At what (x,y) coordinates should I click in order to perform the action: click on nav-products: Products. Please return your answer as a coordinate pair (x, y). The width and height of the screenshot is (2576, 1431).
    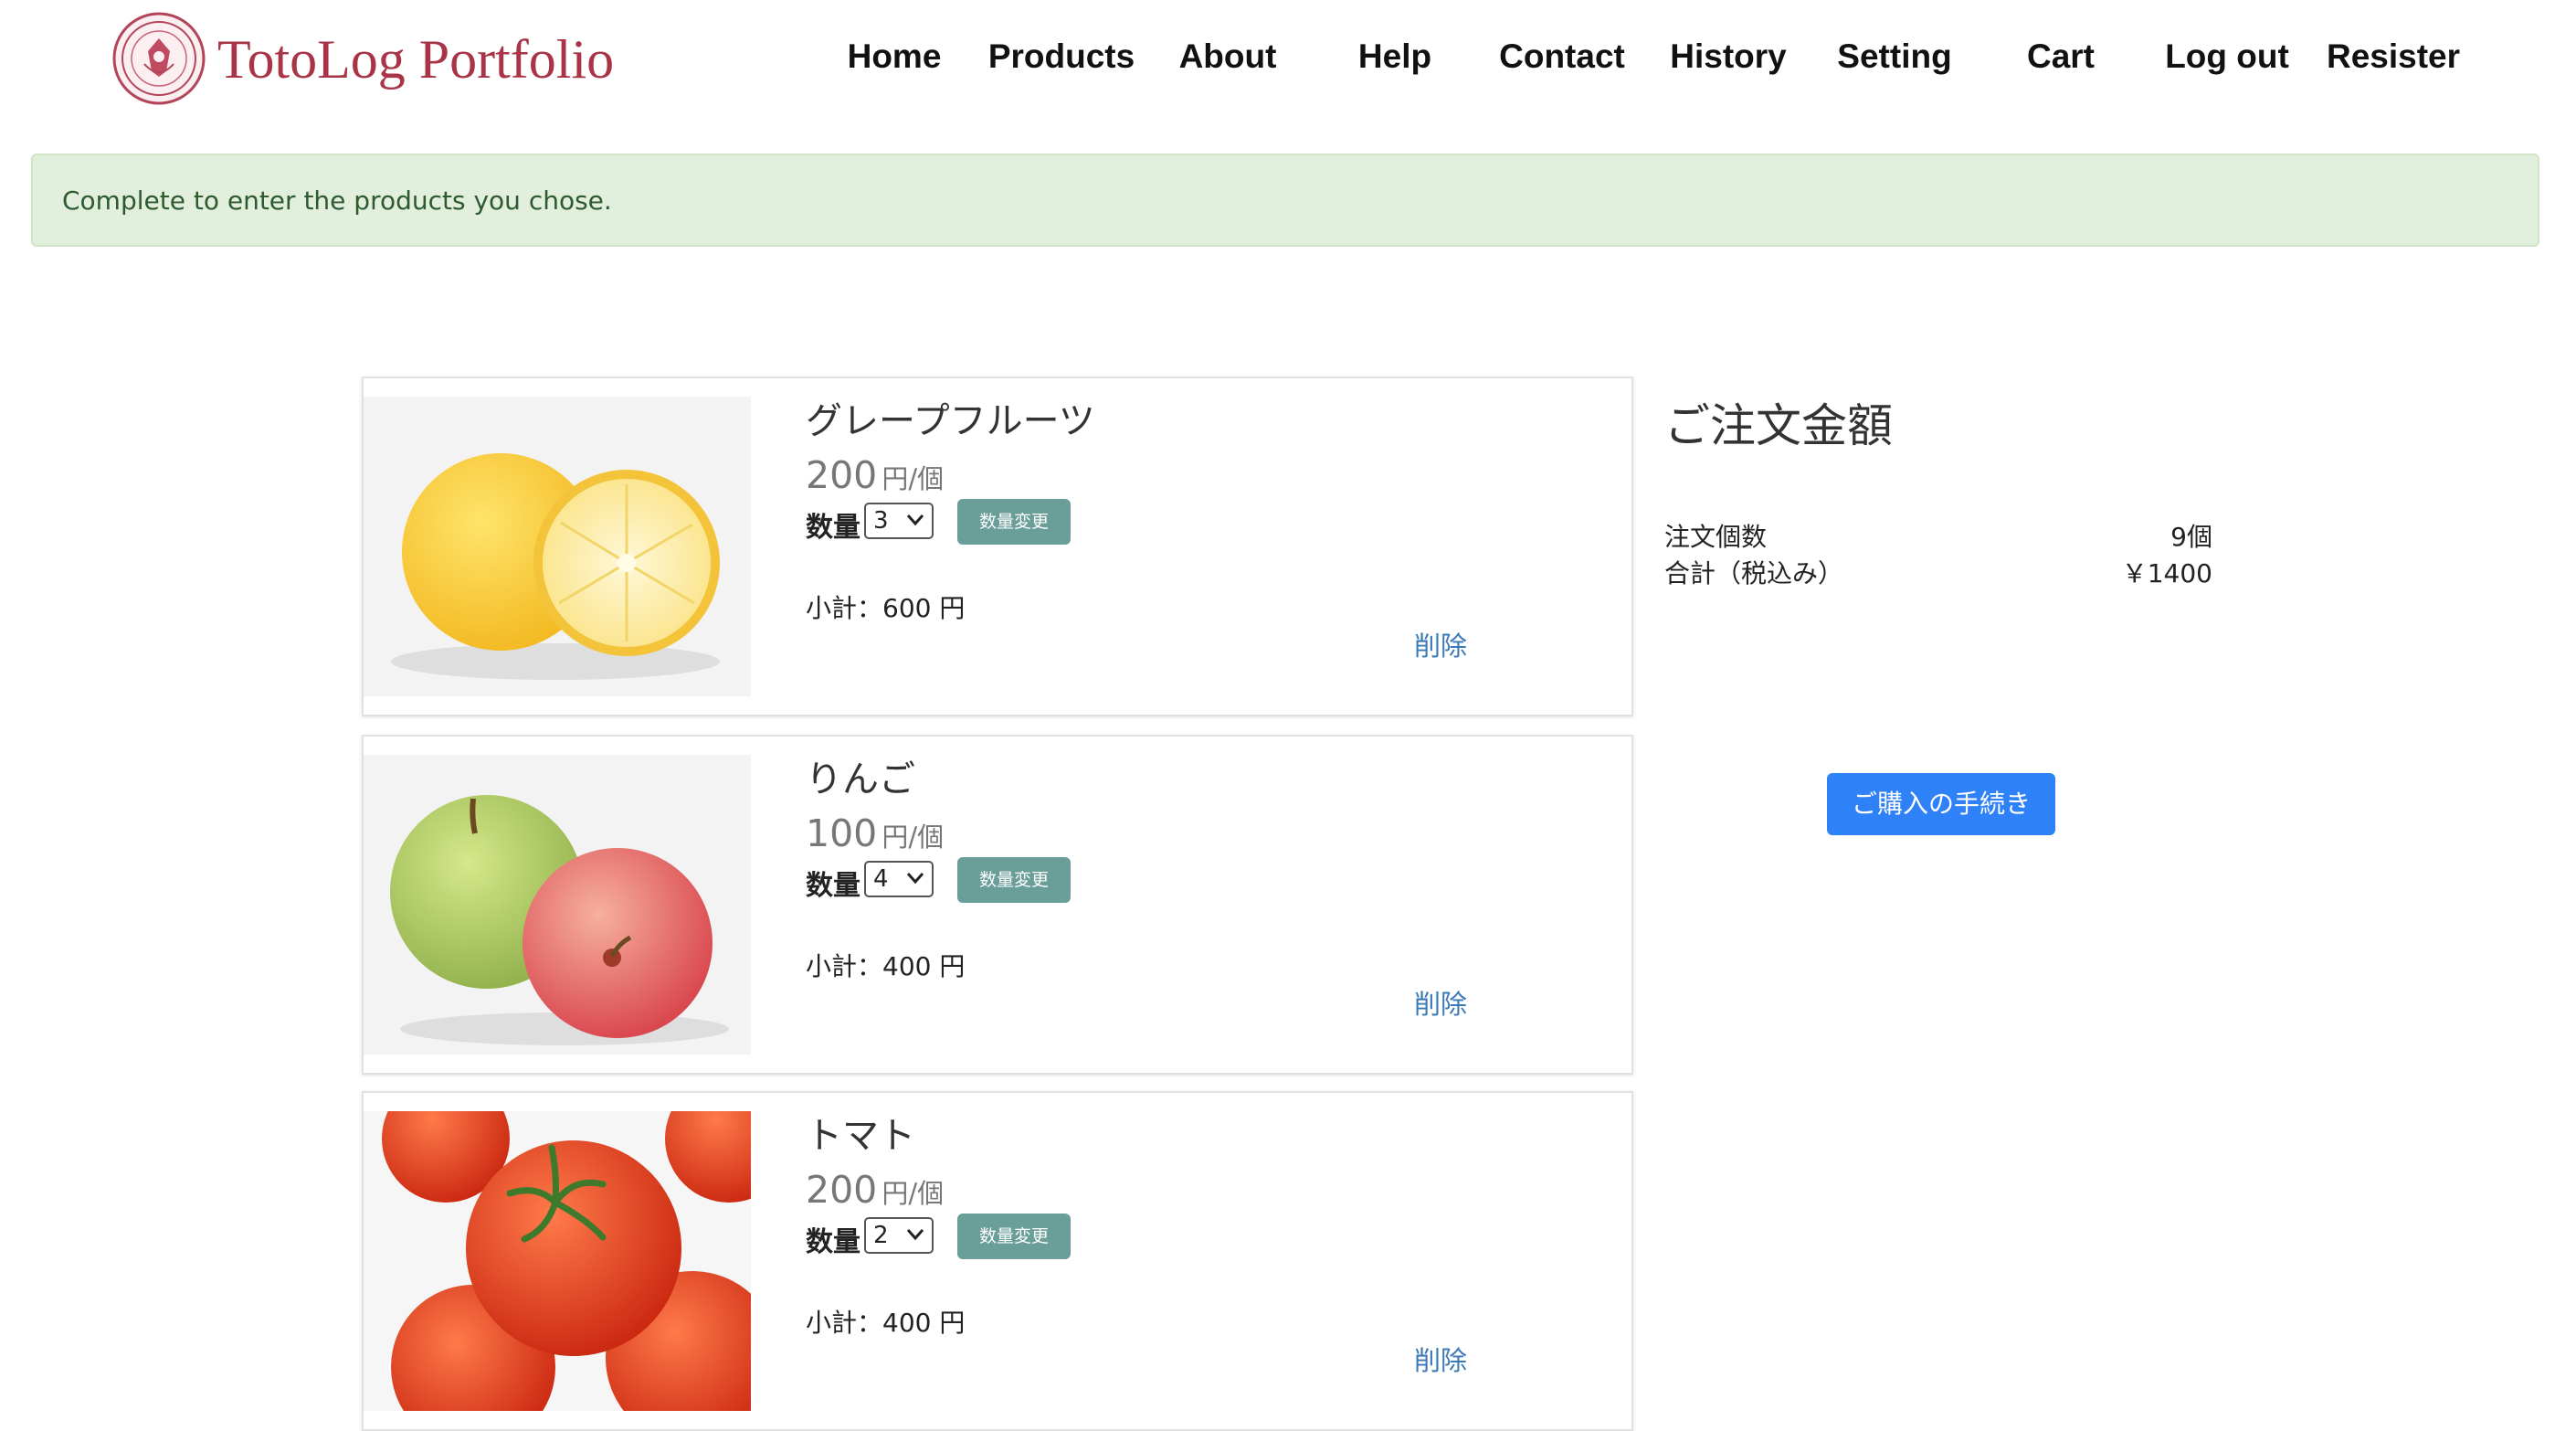
    Looking at the image, I should click on (1061, 56).